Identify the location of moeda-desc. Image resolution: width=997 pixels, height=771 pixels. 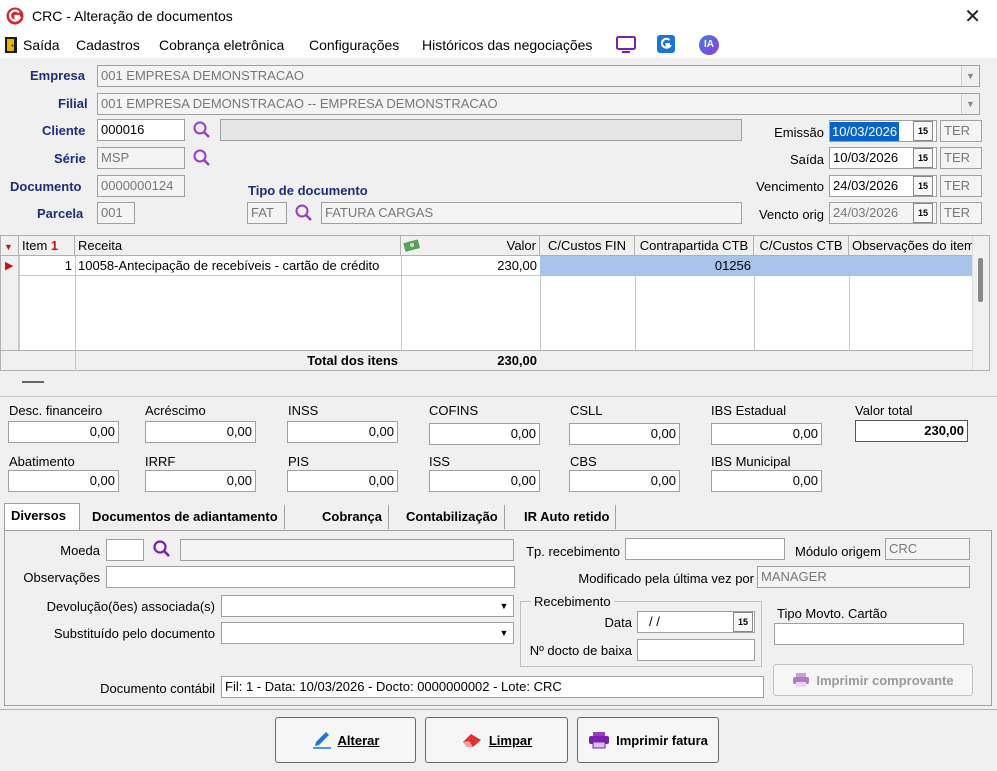
(347, 550).